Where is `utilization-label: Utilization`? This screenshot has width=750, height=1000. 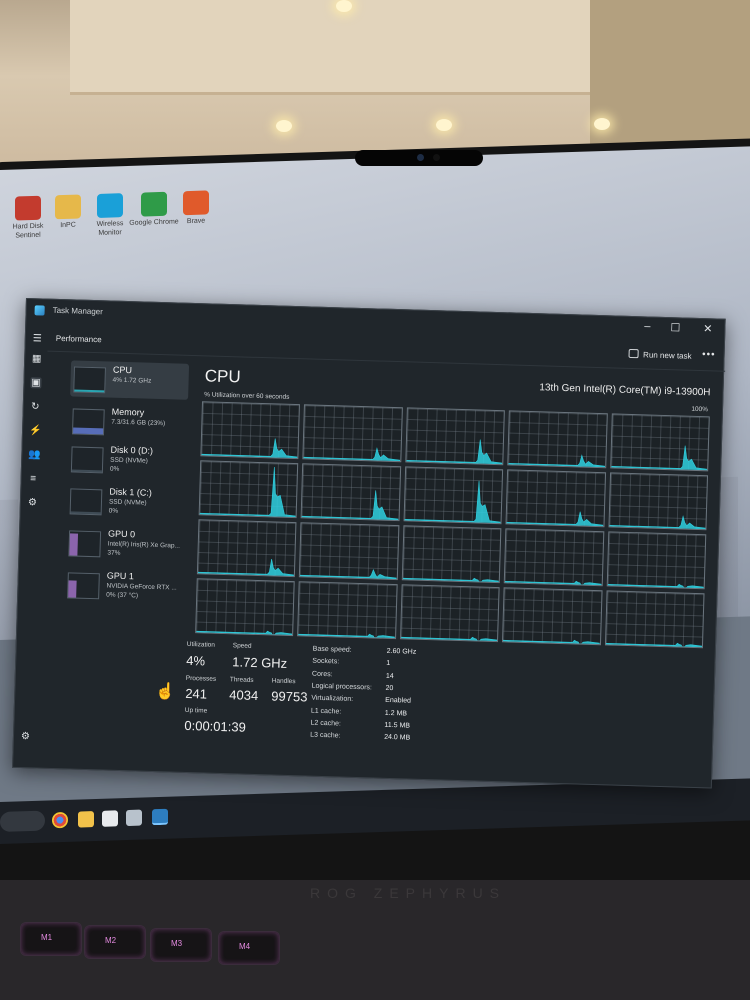
utilization-label: Utilization is located at coordinates (201, 644).